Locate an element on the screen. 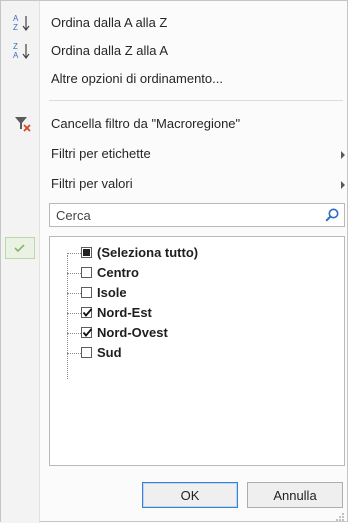  sort-a-to-z-icon: A Z is located at coordinates (23, 23).